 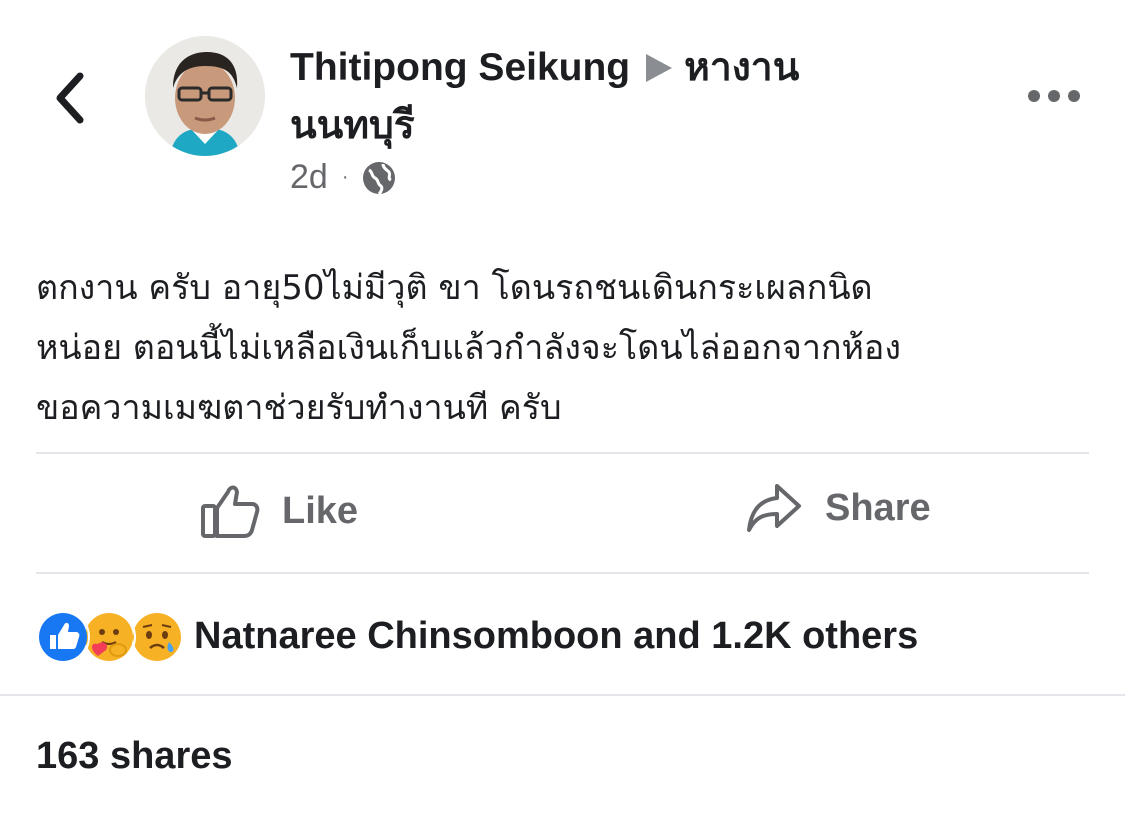 What do you see at coordinates (230, 511) in the screenshot?
I see `thumbs-up-icon` at bounding box center [230, 511].